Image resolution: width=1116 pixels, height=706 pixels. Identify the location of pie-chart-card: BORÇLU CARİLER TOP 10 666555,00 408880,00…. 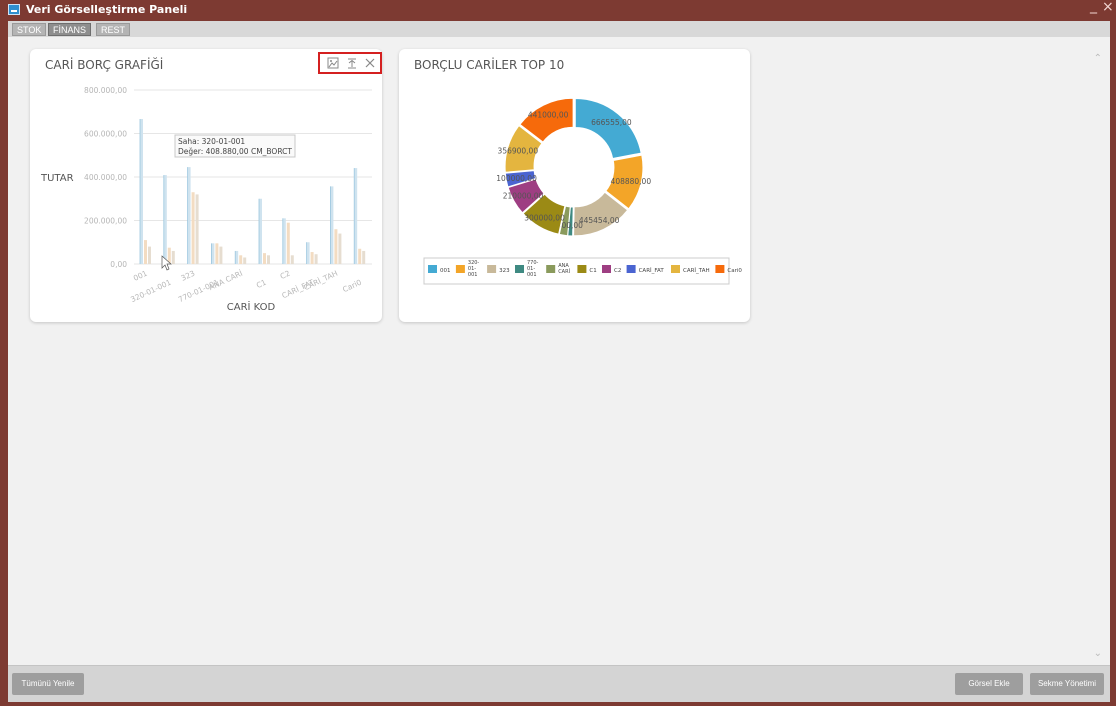
(574, 185).